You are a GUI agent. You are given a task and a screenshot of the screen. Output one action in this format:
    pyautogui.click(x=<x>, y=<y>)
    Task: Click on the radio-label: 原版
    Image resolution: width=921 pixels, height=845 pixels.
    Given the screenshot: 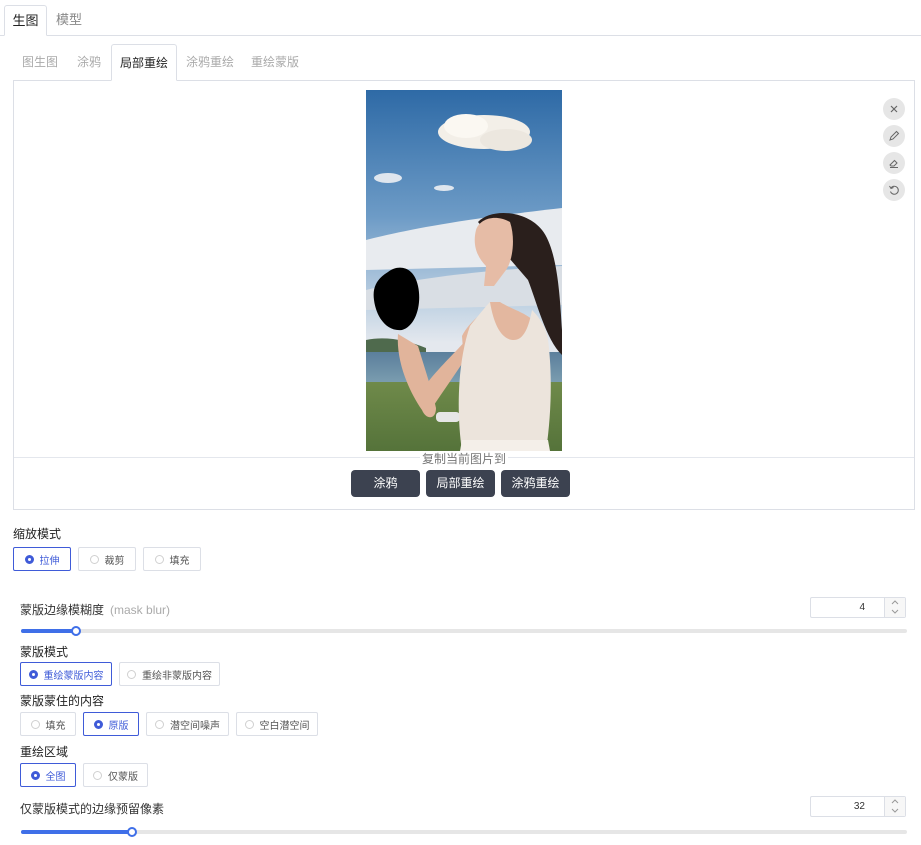 What is the action you would take?
    pyautogui.click(x=118, y=726)
    